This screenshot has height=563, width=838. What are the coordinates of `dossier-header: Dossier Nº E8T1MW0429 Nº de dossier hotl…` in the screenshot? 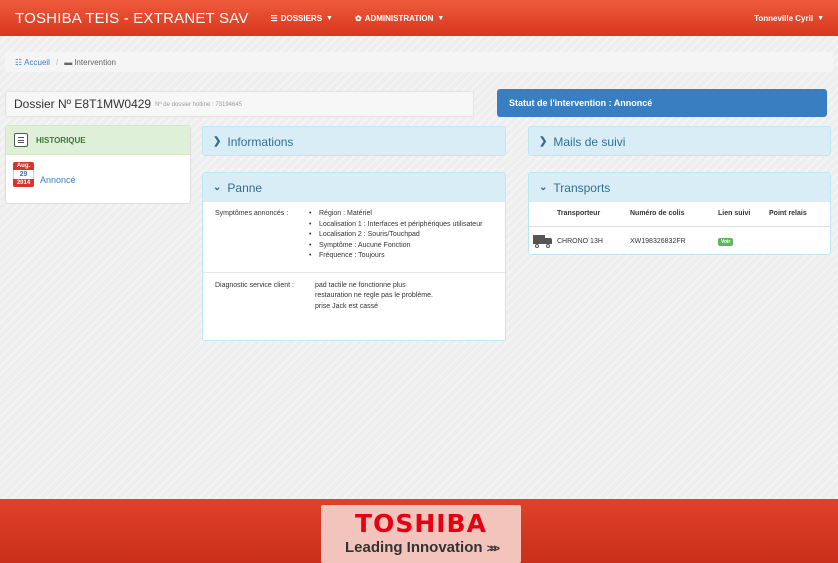 It's located at (239, 104).